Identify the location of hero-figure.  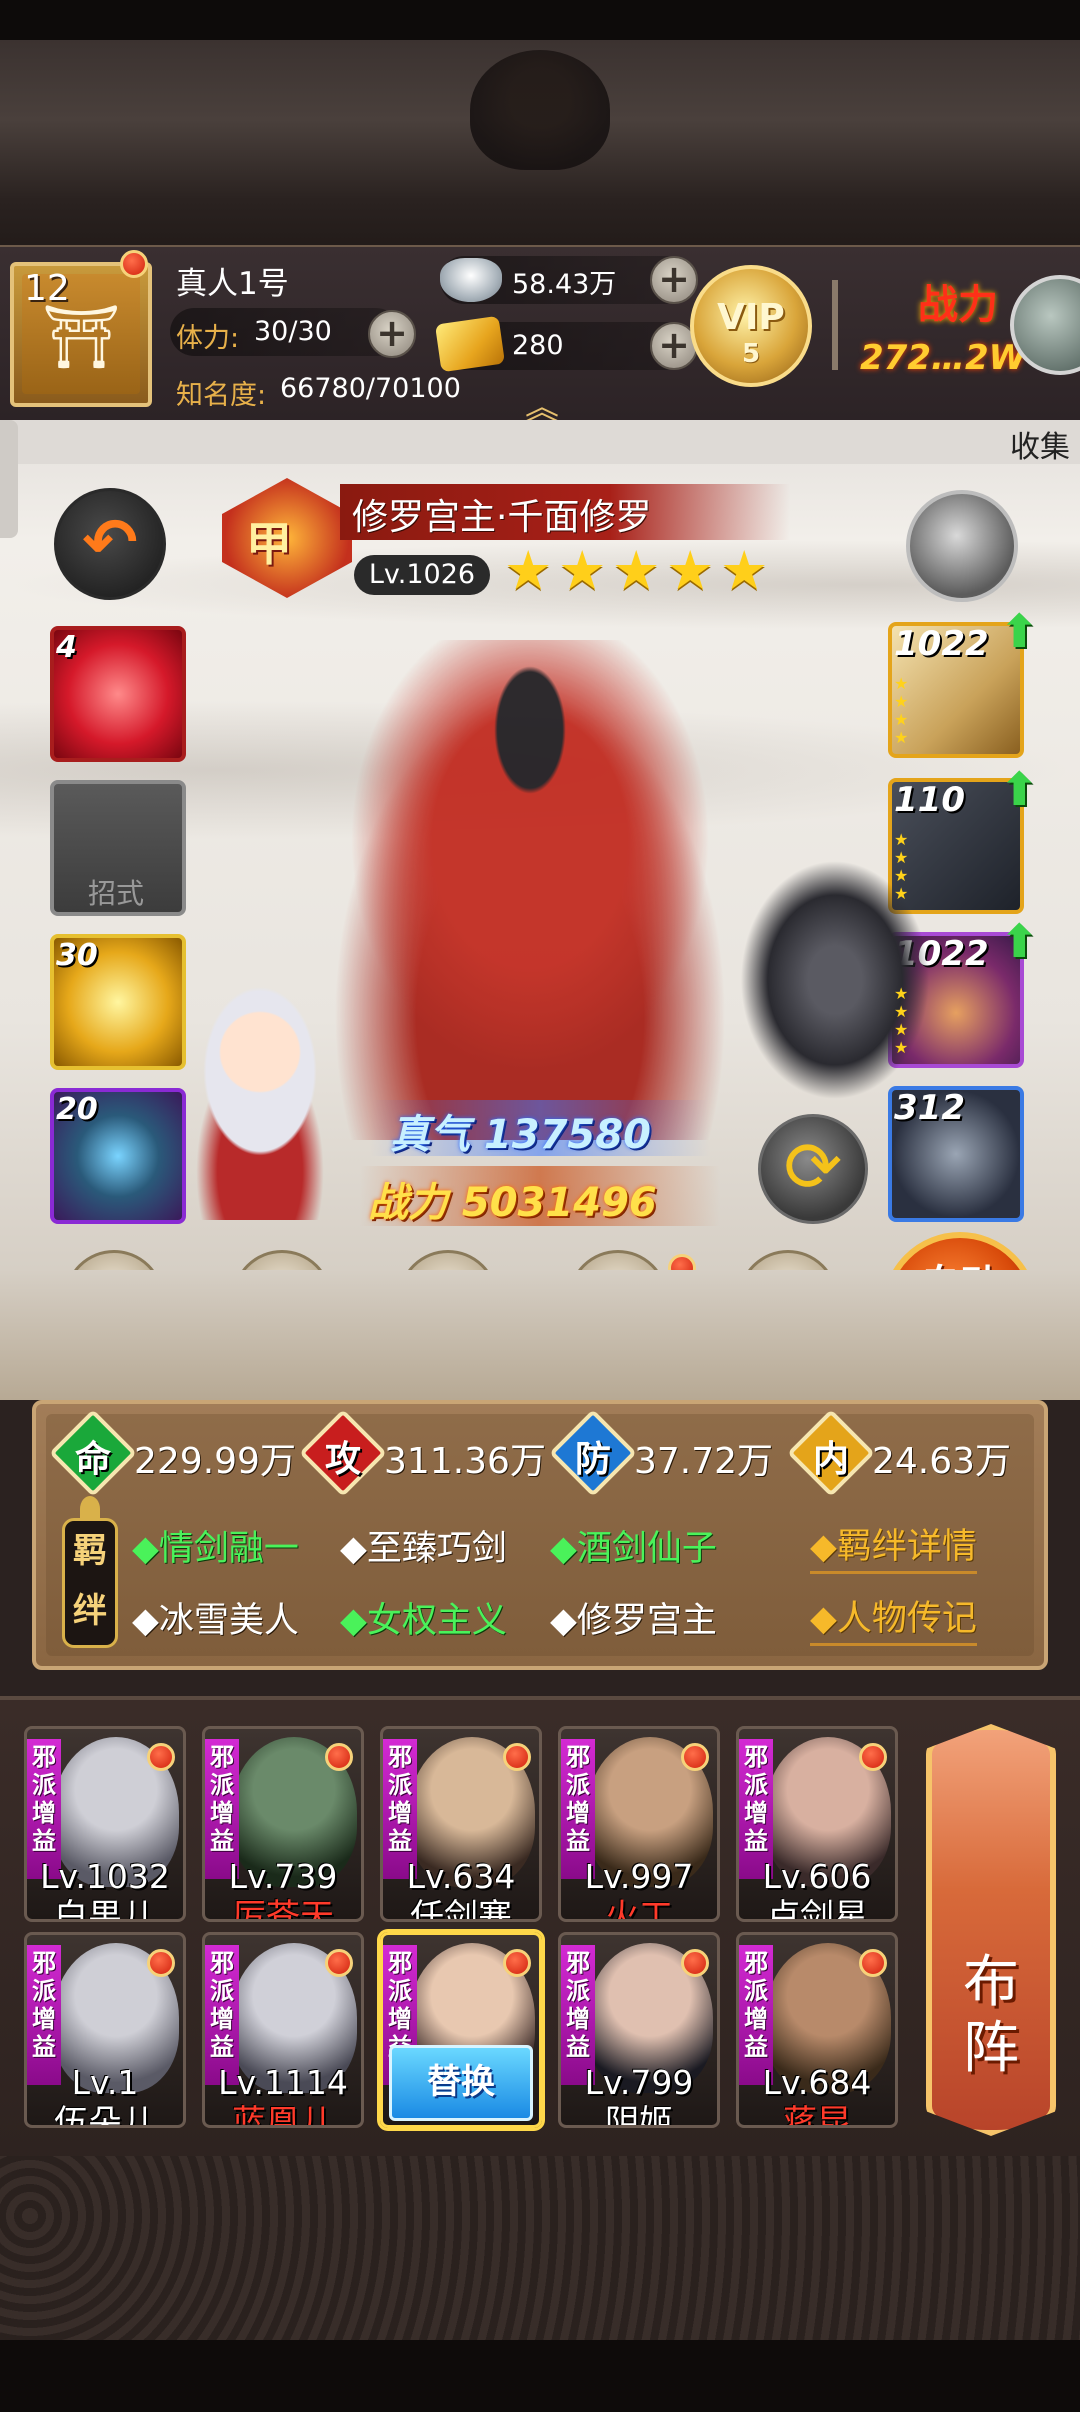
(530, 890).